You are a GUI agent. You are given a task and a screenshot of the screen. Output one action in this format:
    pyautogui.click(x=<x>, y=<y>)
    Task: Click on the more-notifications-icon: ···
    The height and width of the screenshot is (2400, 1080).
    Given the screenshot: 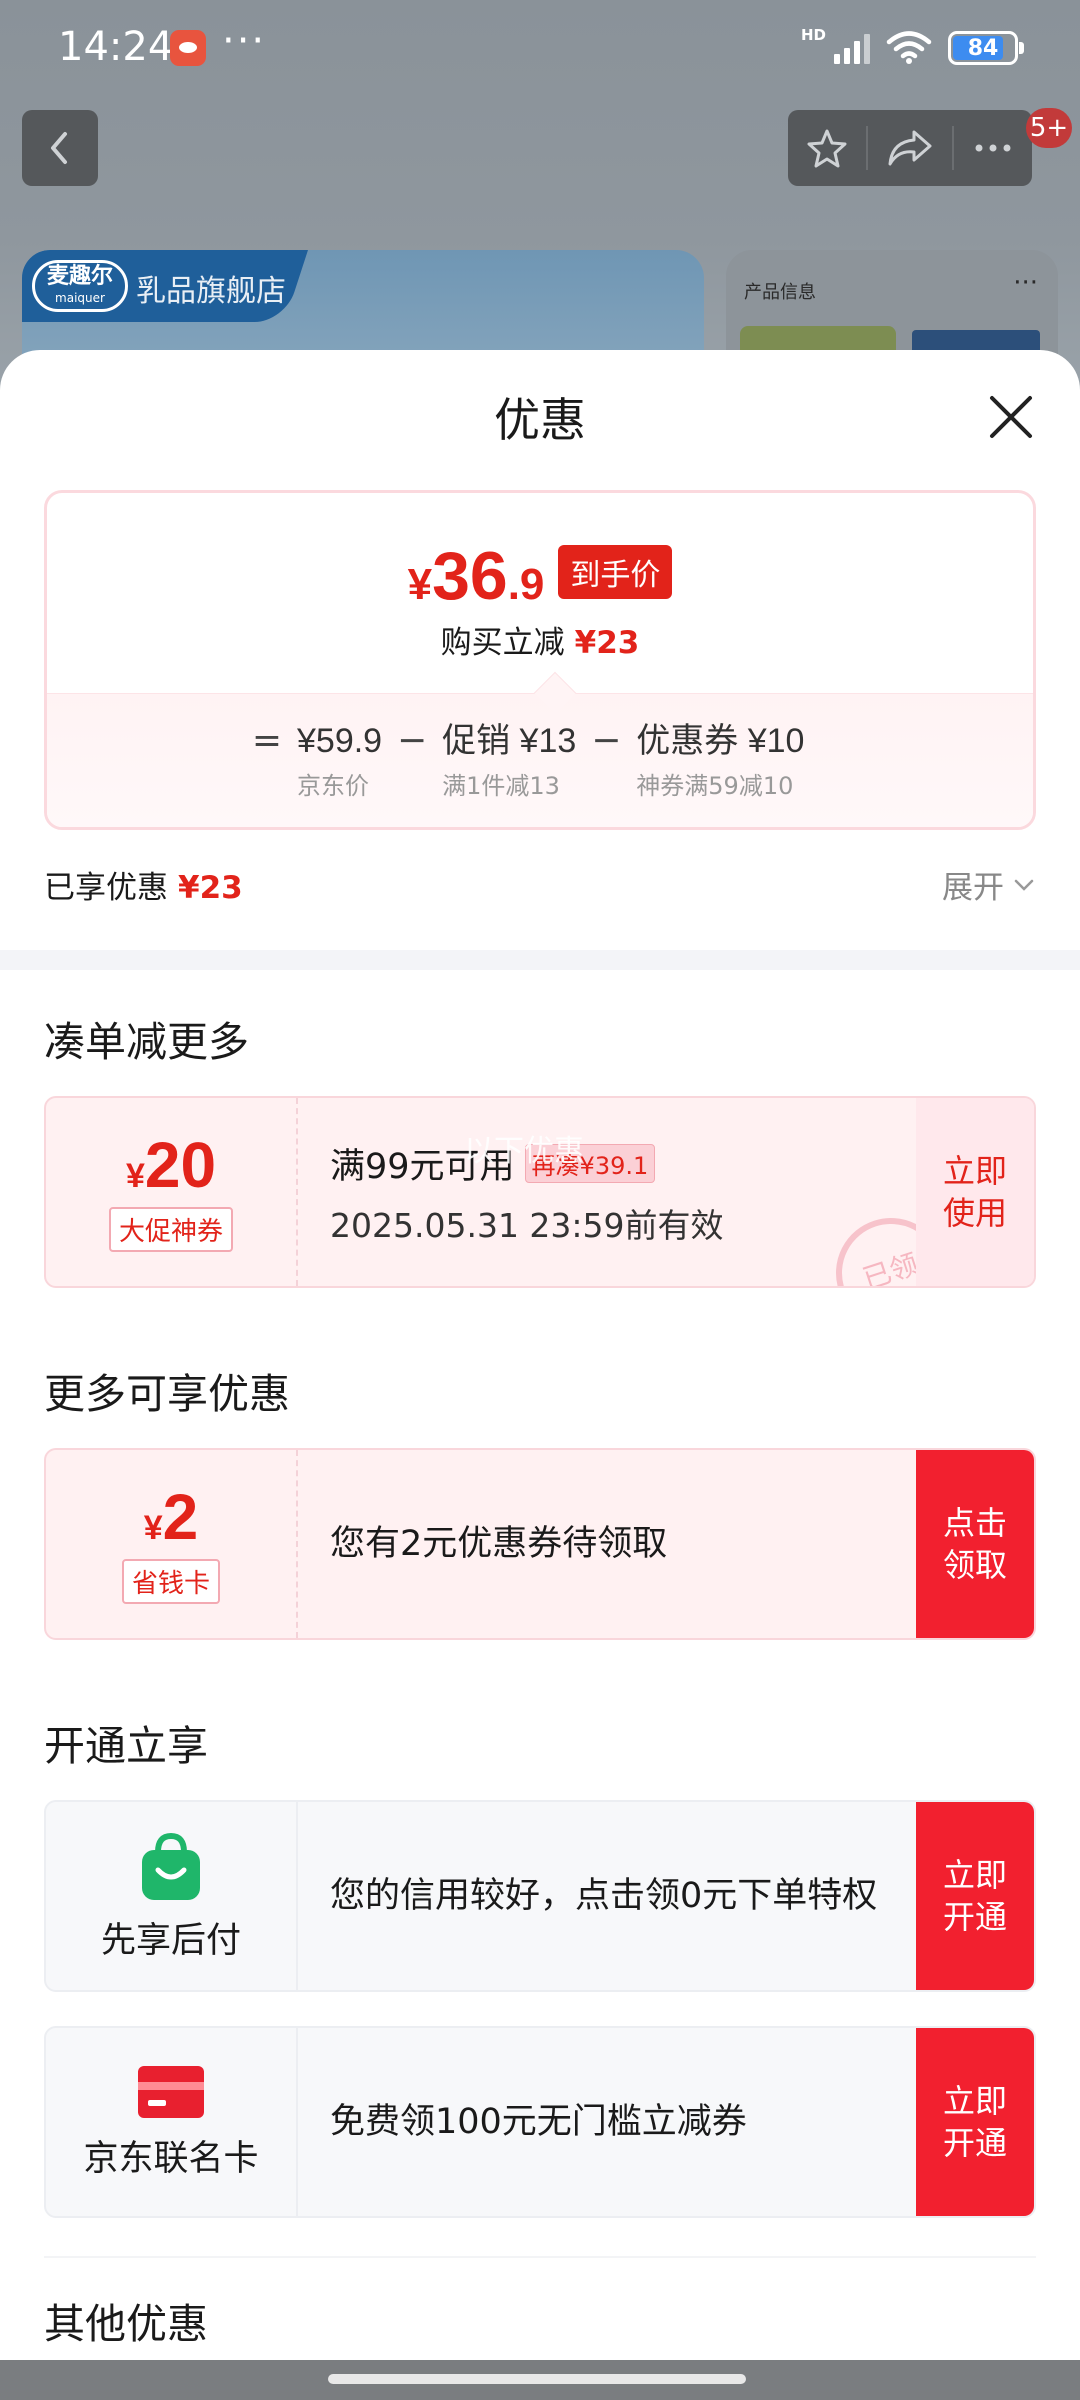 What is the action you would take?
    pyautogui.click(x=244, y=41)
    